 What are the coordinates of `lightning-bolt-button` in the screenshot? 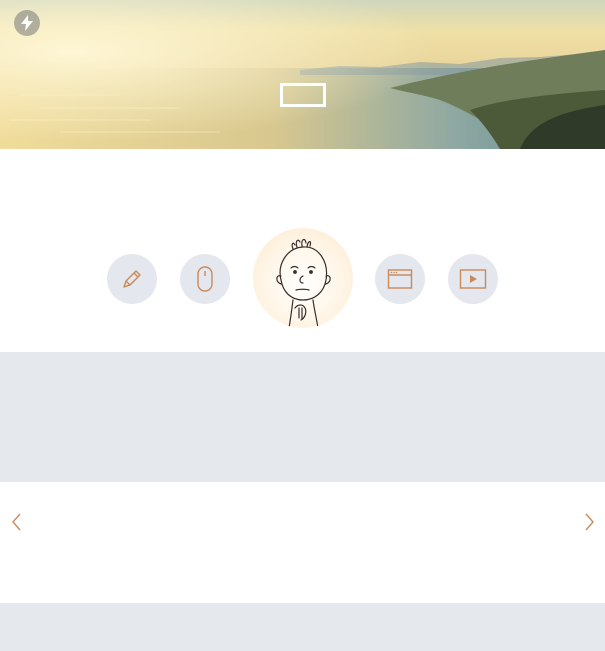 It's located at (27, 23).